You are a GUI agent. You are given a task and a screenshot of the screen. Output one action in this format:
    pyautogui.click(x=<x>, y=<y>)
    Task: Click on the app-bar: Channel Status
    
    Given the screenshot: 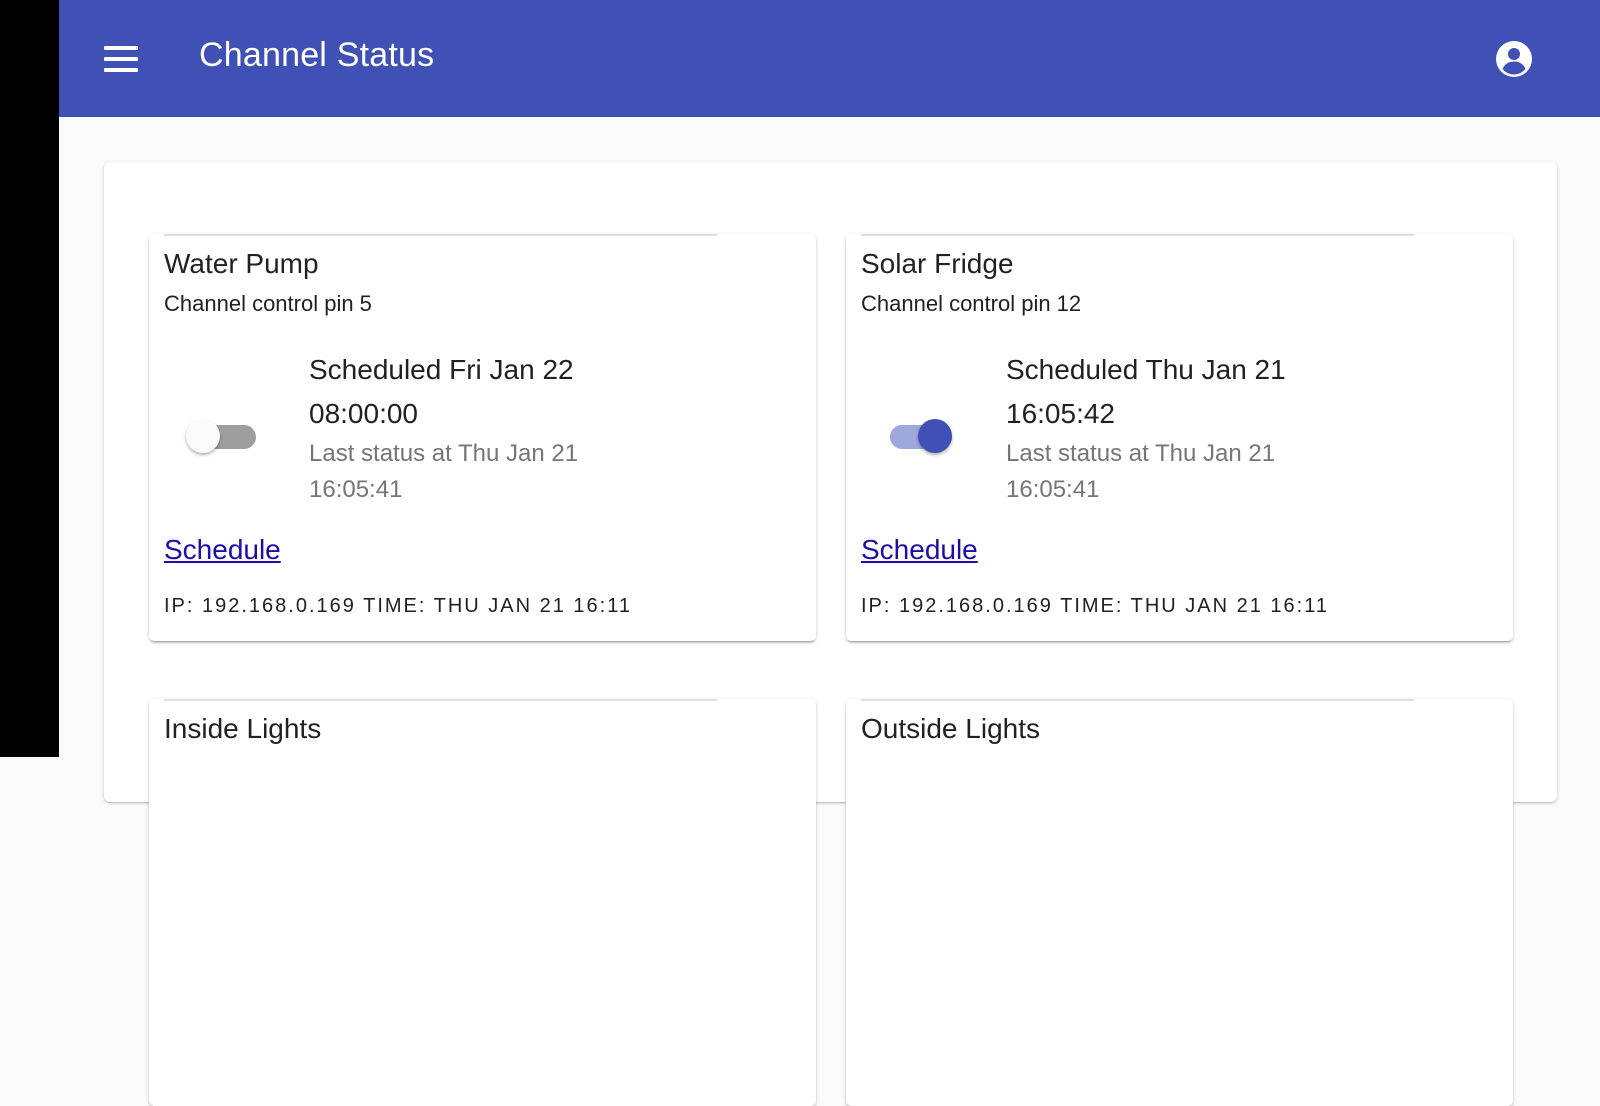 What is the action you would take?
    pyautogui.click(x=829, y=58)
    